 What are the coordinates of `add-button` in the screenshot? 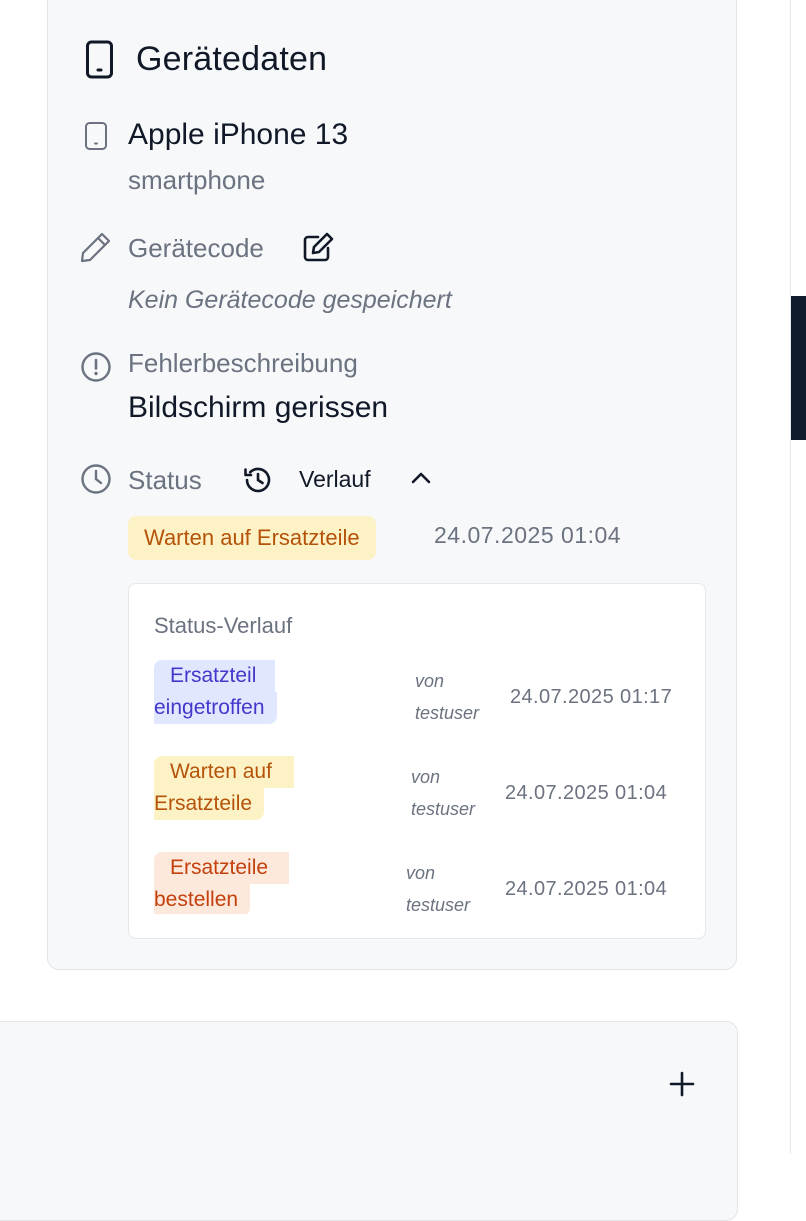 It's located at (682, 1084).